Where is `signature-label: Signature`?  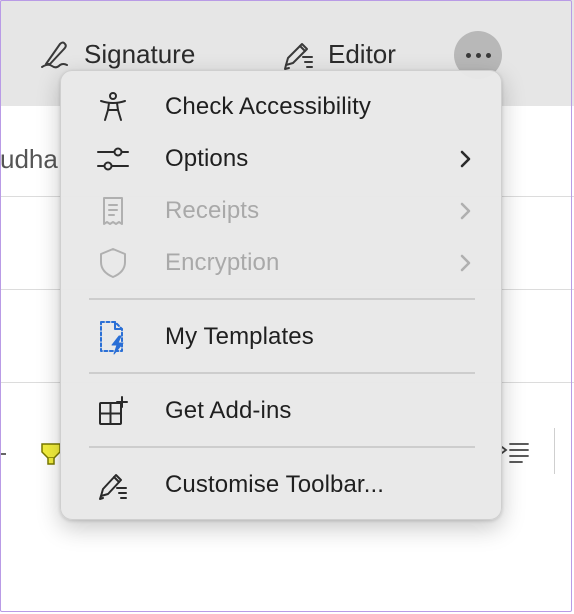
signature-label: Signature is located at coordinates (140, 53).